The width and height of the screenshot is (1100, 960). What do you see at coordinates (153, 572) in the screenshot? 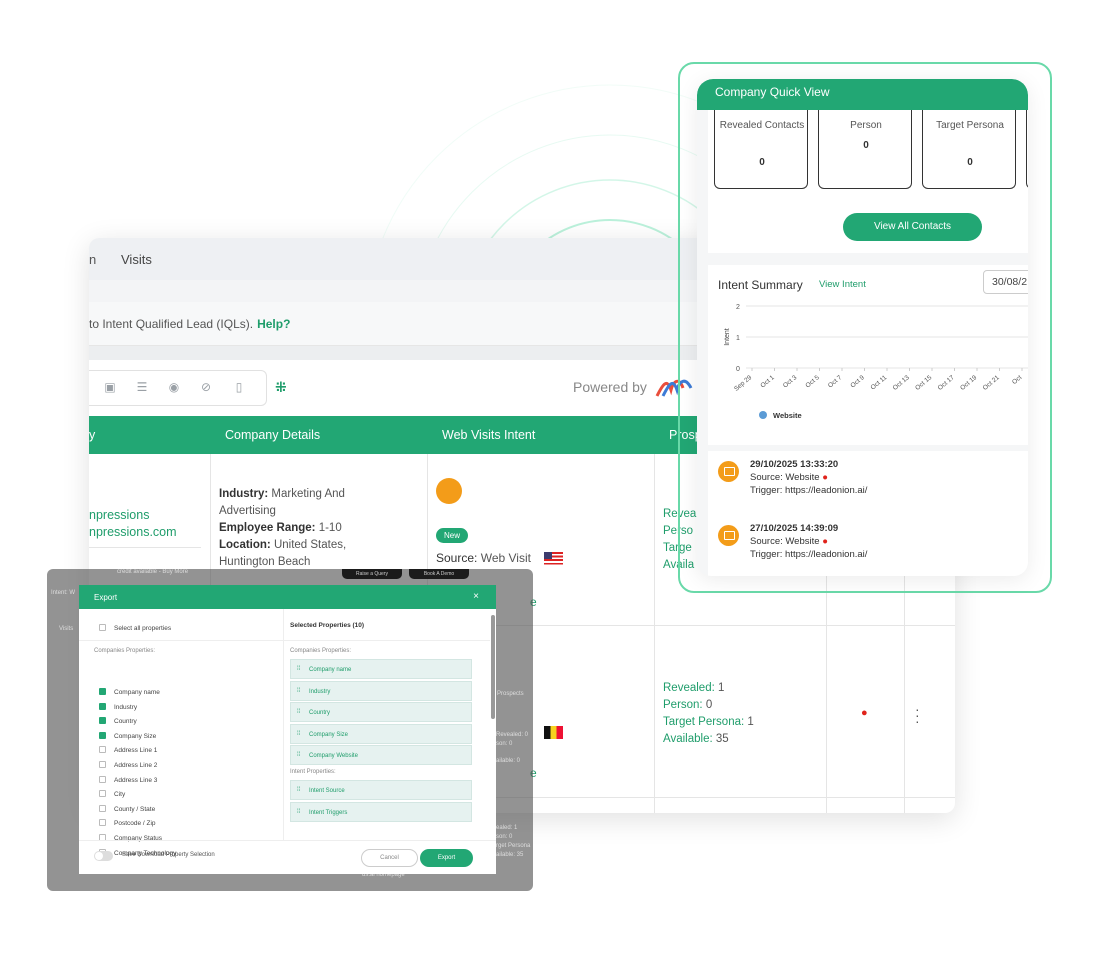
I see `credits-text: credit available - Buy More` at bounding box center [153, 572].